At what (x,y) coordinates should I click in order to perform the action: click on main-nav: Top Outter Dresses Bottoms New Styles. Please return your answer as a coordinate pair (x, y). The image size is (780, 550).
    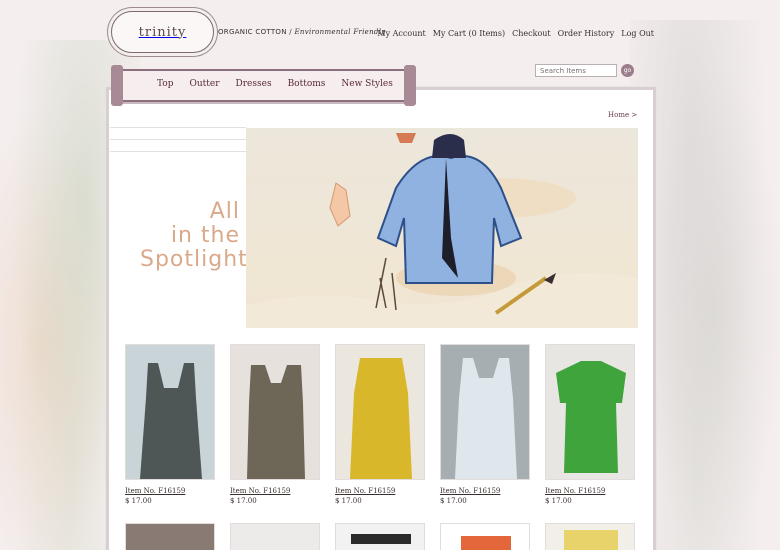
    Looking at the image, I should click on (275, 84).